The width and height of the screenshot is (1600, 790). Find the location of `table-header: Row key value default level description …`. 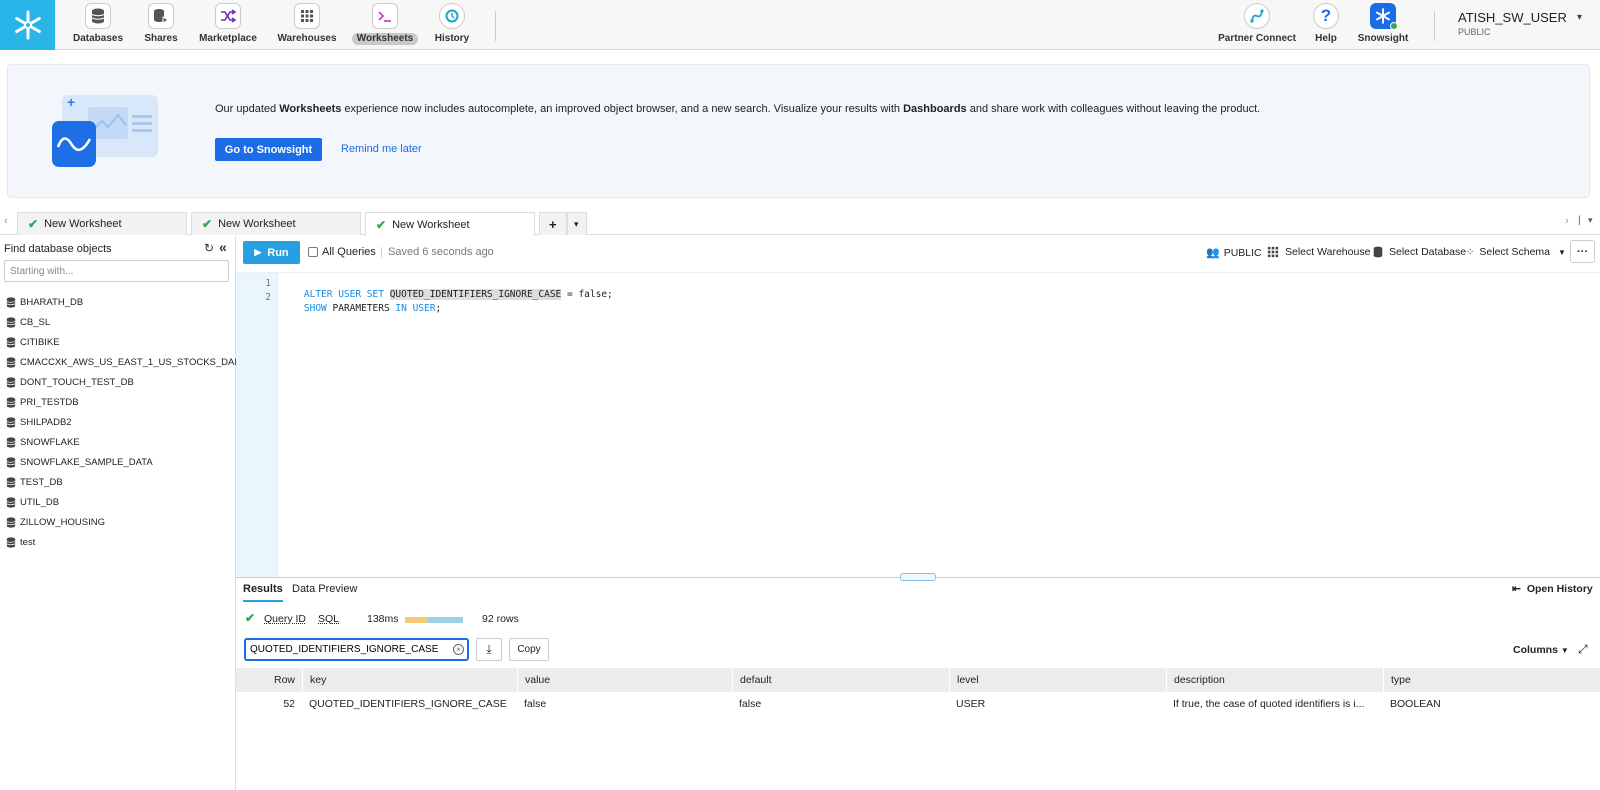

table-header: Row key value default level description … is located at coordinates (918, 680).